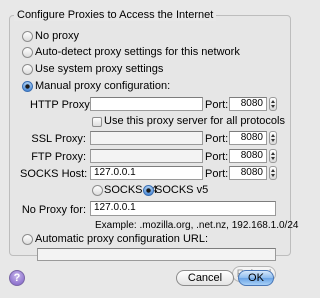  What do you see at coordinates (53, 210) in the screenshot?
I see `no-proxy-for-label: No Proxy for:` at bounding box center [53, 210].